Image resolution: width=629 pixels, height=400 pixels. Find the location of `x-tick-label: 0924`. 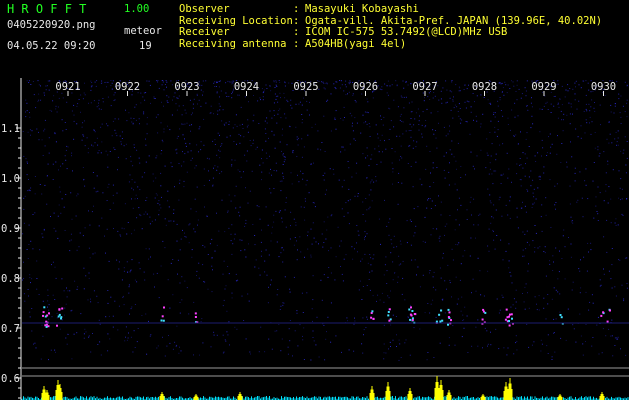

x-tick-label: 0924 is located at coordinates (246, 87).